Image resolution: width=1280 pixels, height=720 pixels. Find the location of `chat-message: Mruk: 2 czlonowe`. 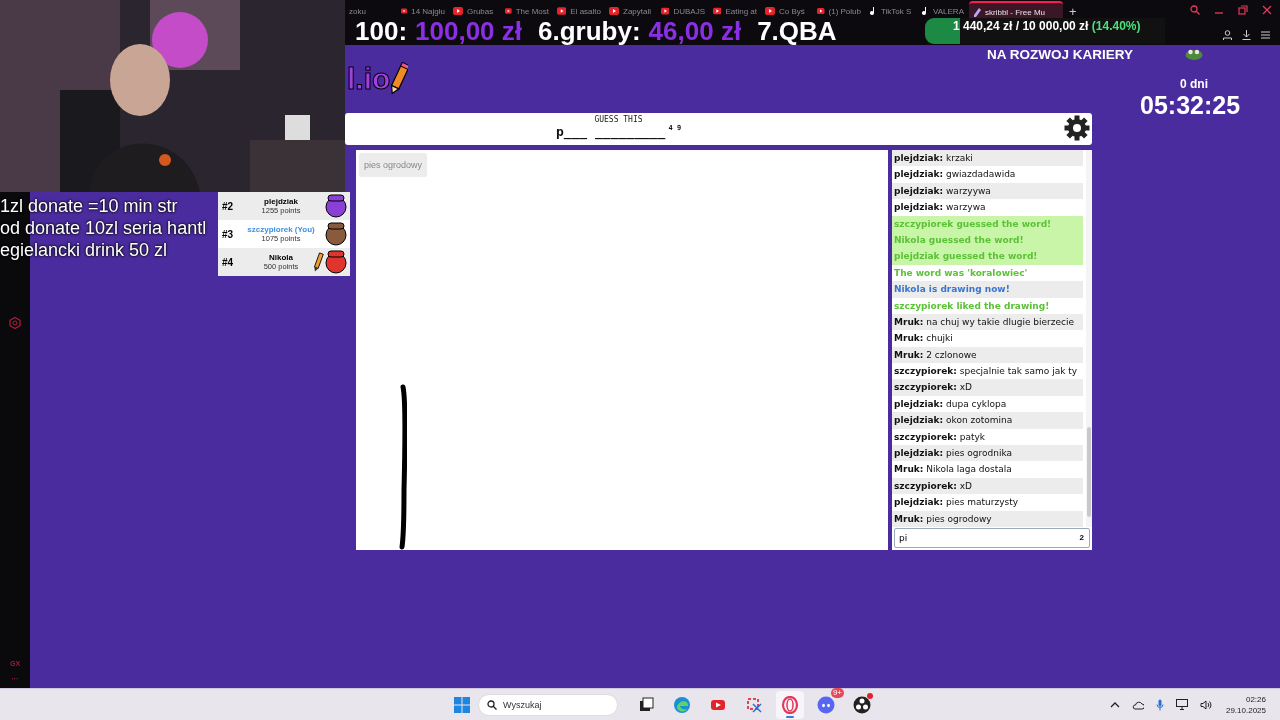

chat-message: Mruk: 2 czlonowe is located at coordinates (987, 355).